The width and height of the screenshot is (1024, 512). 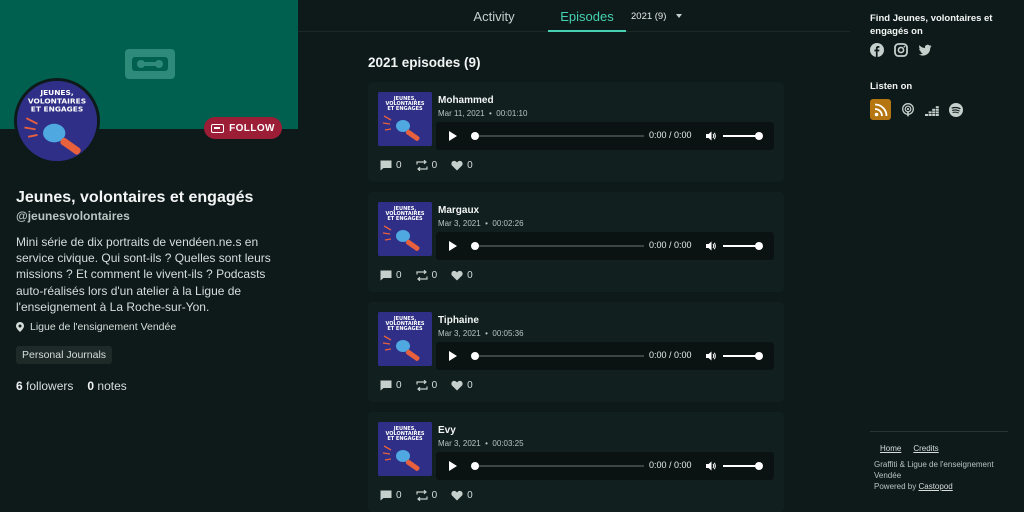 What do you see at coordinates (458, 320) in the screenshot?
I see `episode-title: Tiphaine` at bounding box center [458, 320].